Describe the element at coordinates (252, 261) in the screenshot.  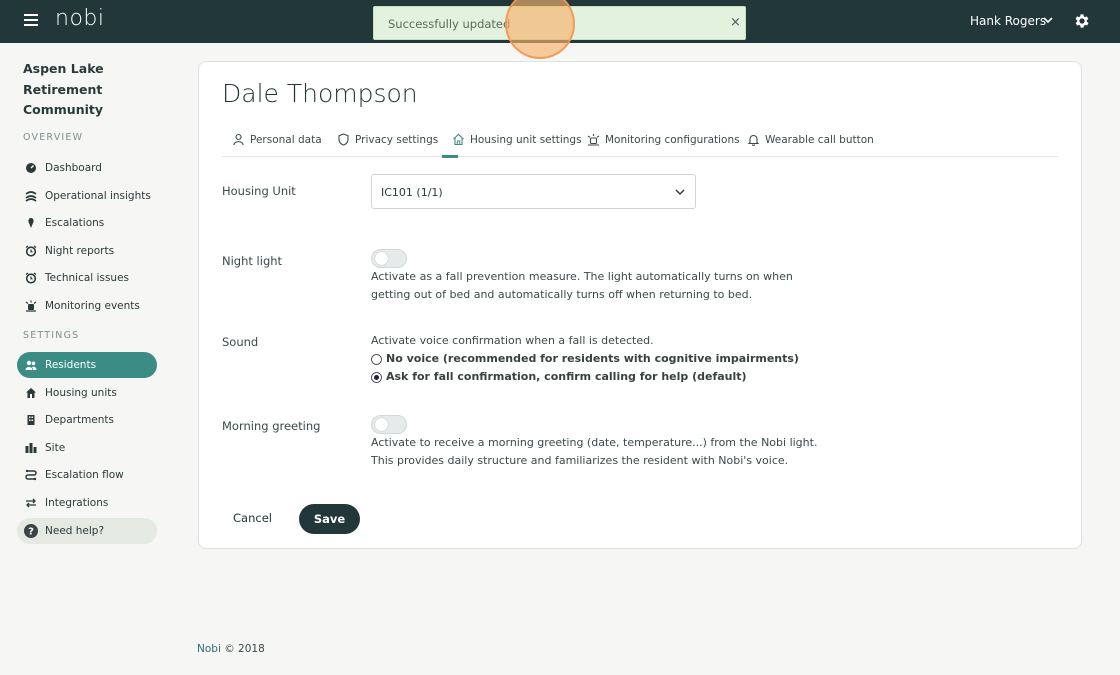
I see `night-light-label: Night light` at that location.